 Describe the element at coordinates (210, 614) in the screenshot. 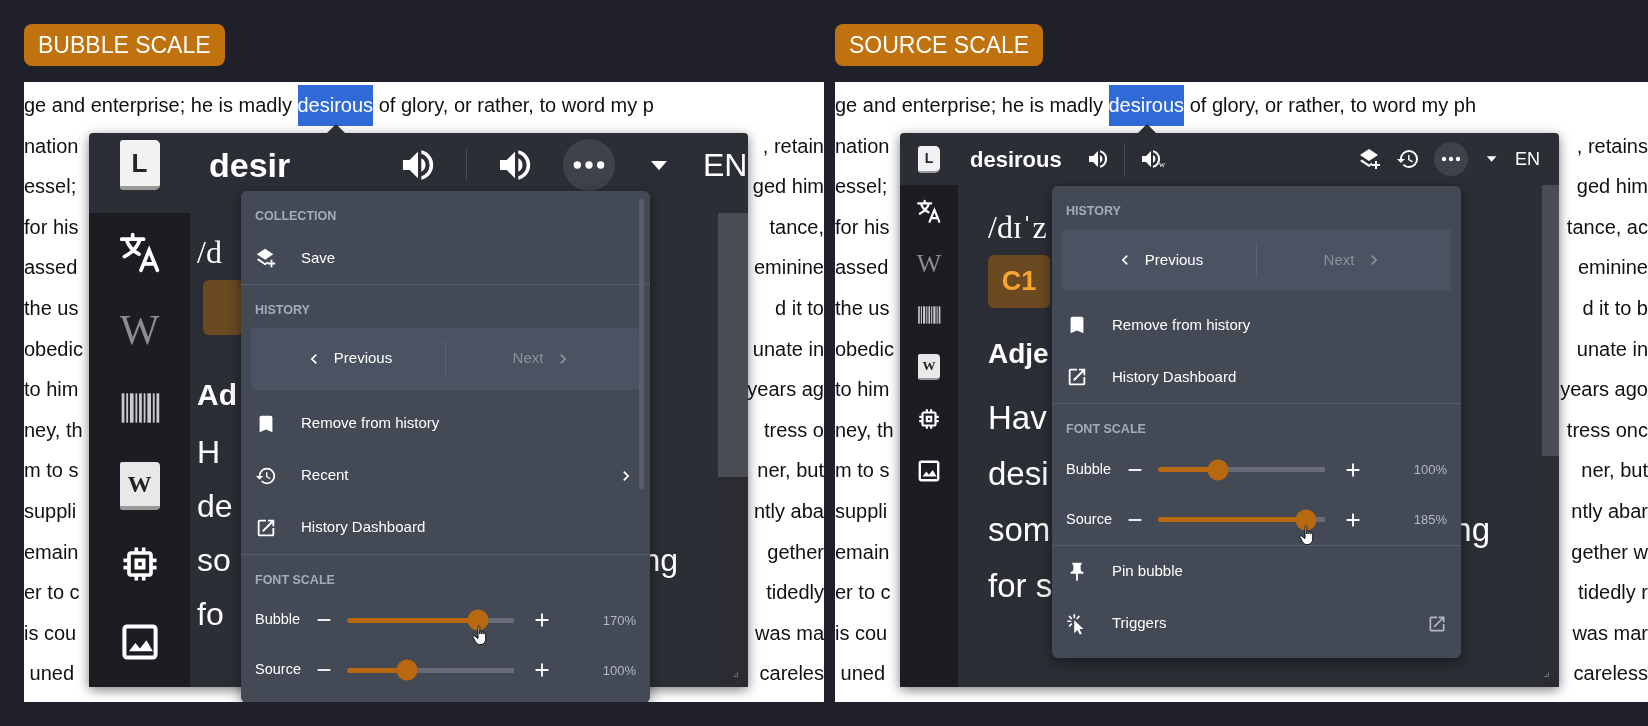

I see `definition-text: fo` at that location.